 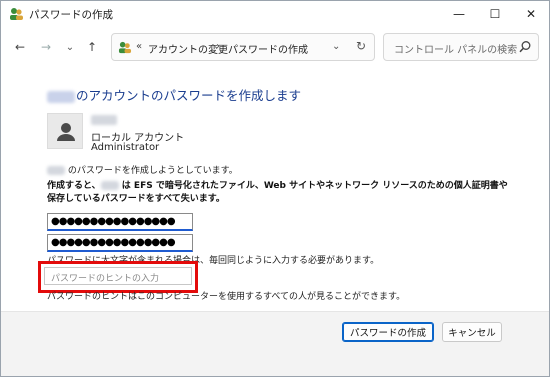 I want to click on window-title: パスワードの作成, so click(x=71, y=15).